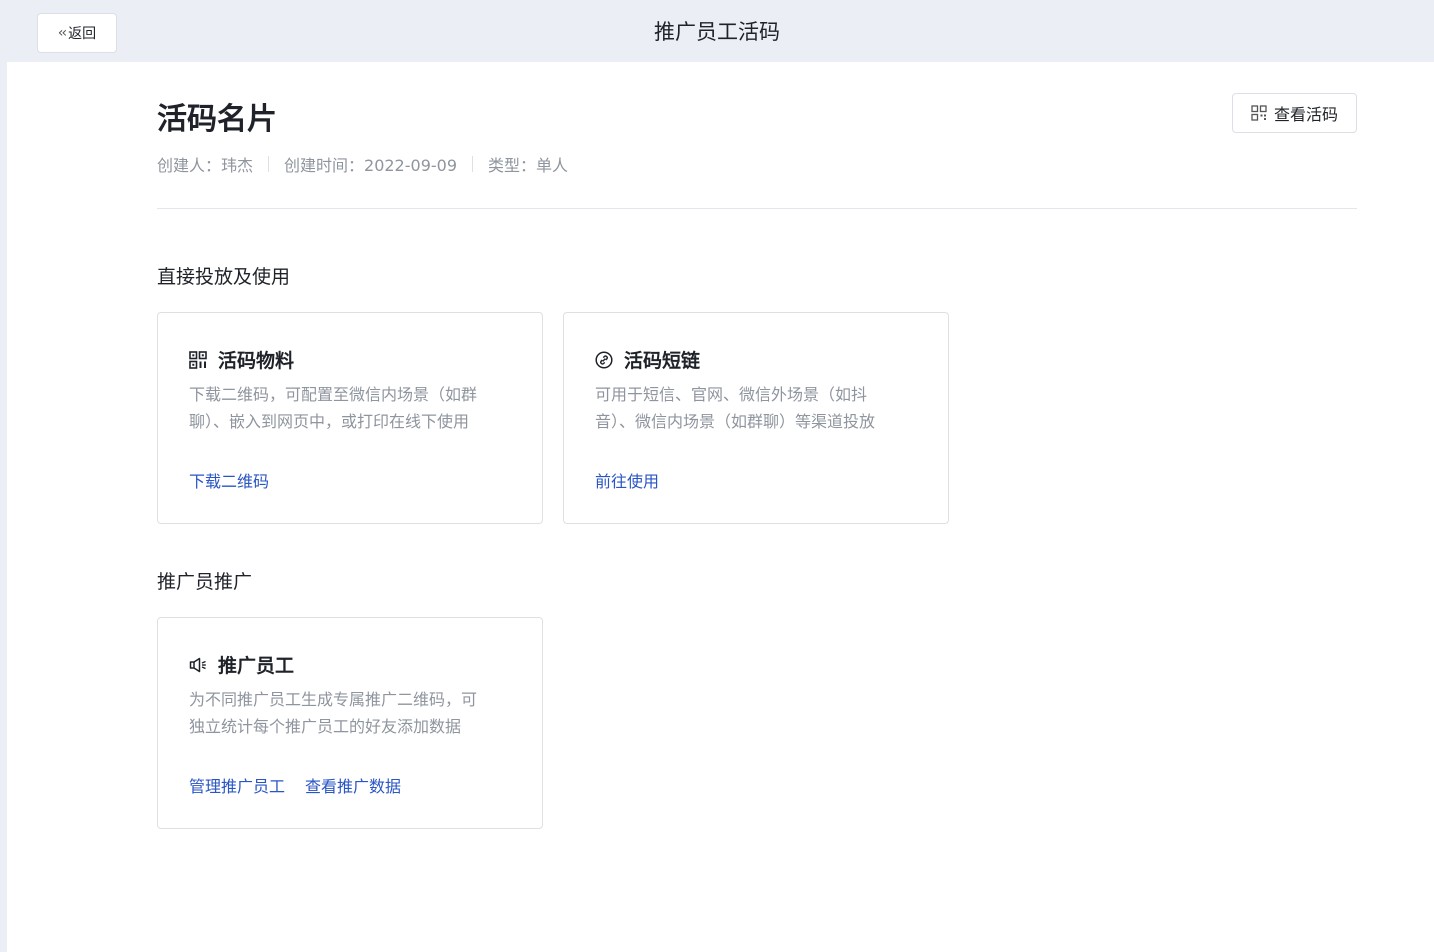  Describe the element at coordinates (198, 665) in the screenshot. I see `megaphone-icon` at that location.